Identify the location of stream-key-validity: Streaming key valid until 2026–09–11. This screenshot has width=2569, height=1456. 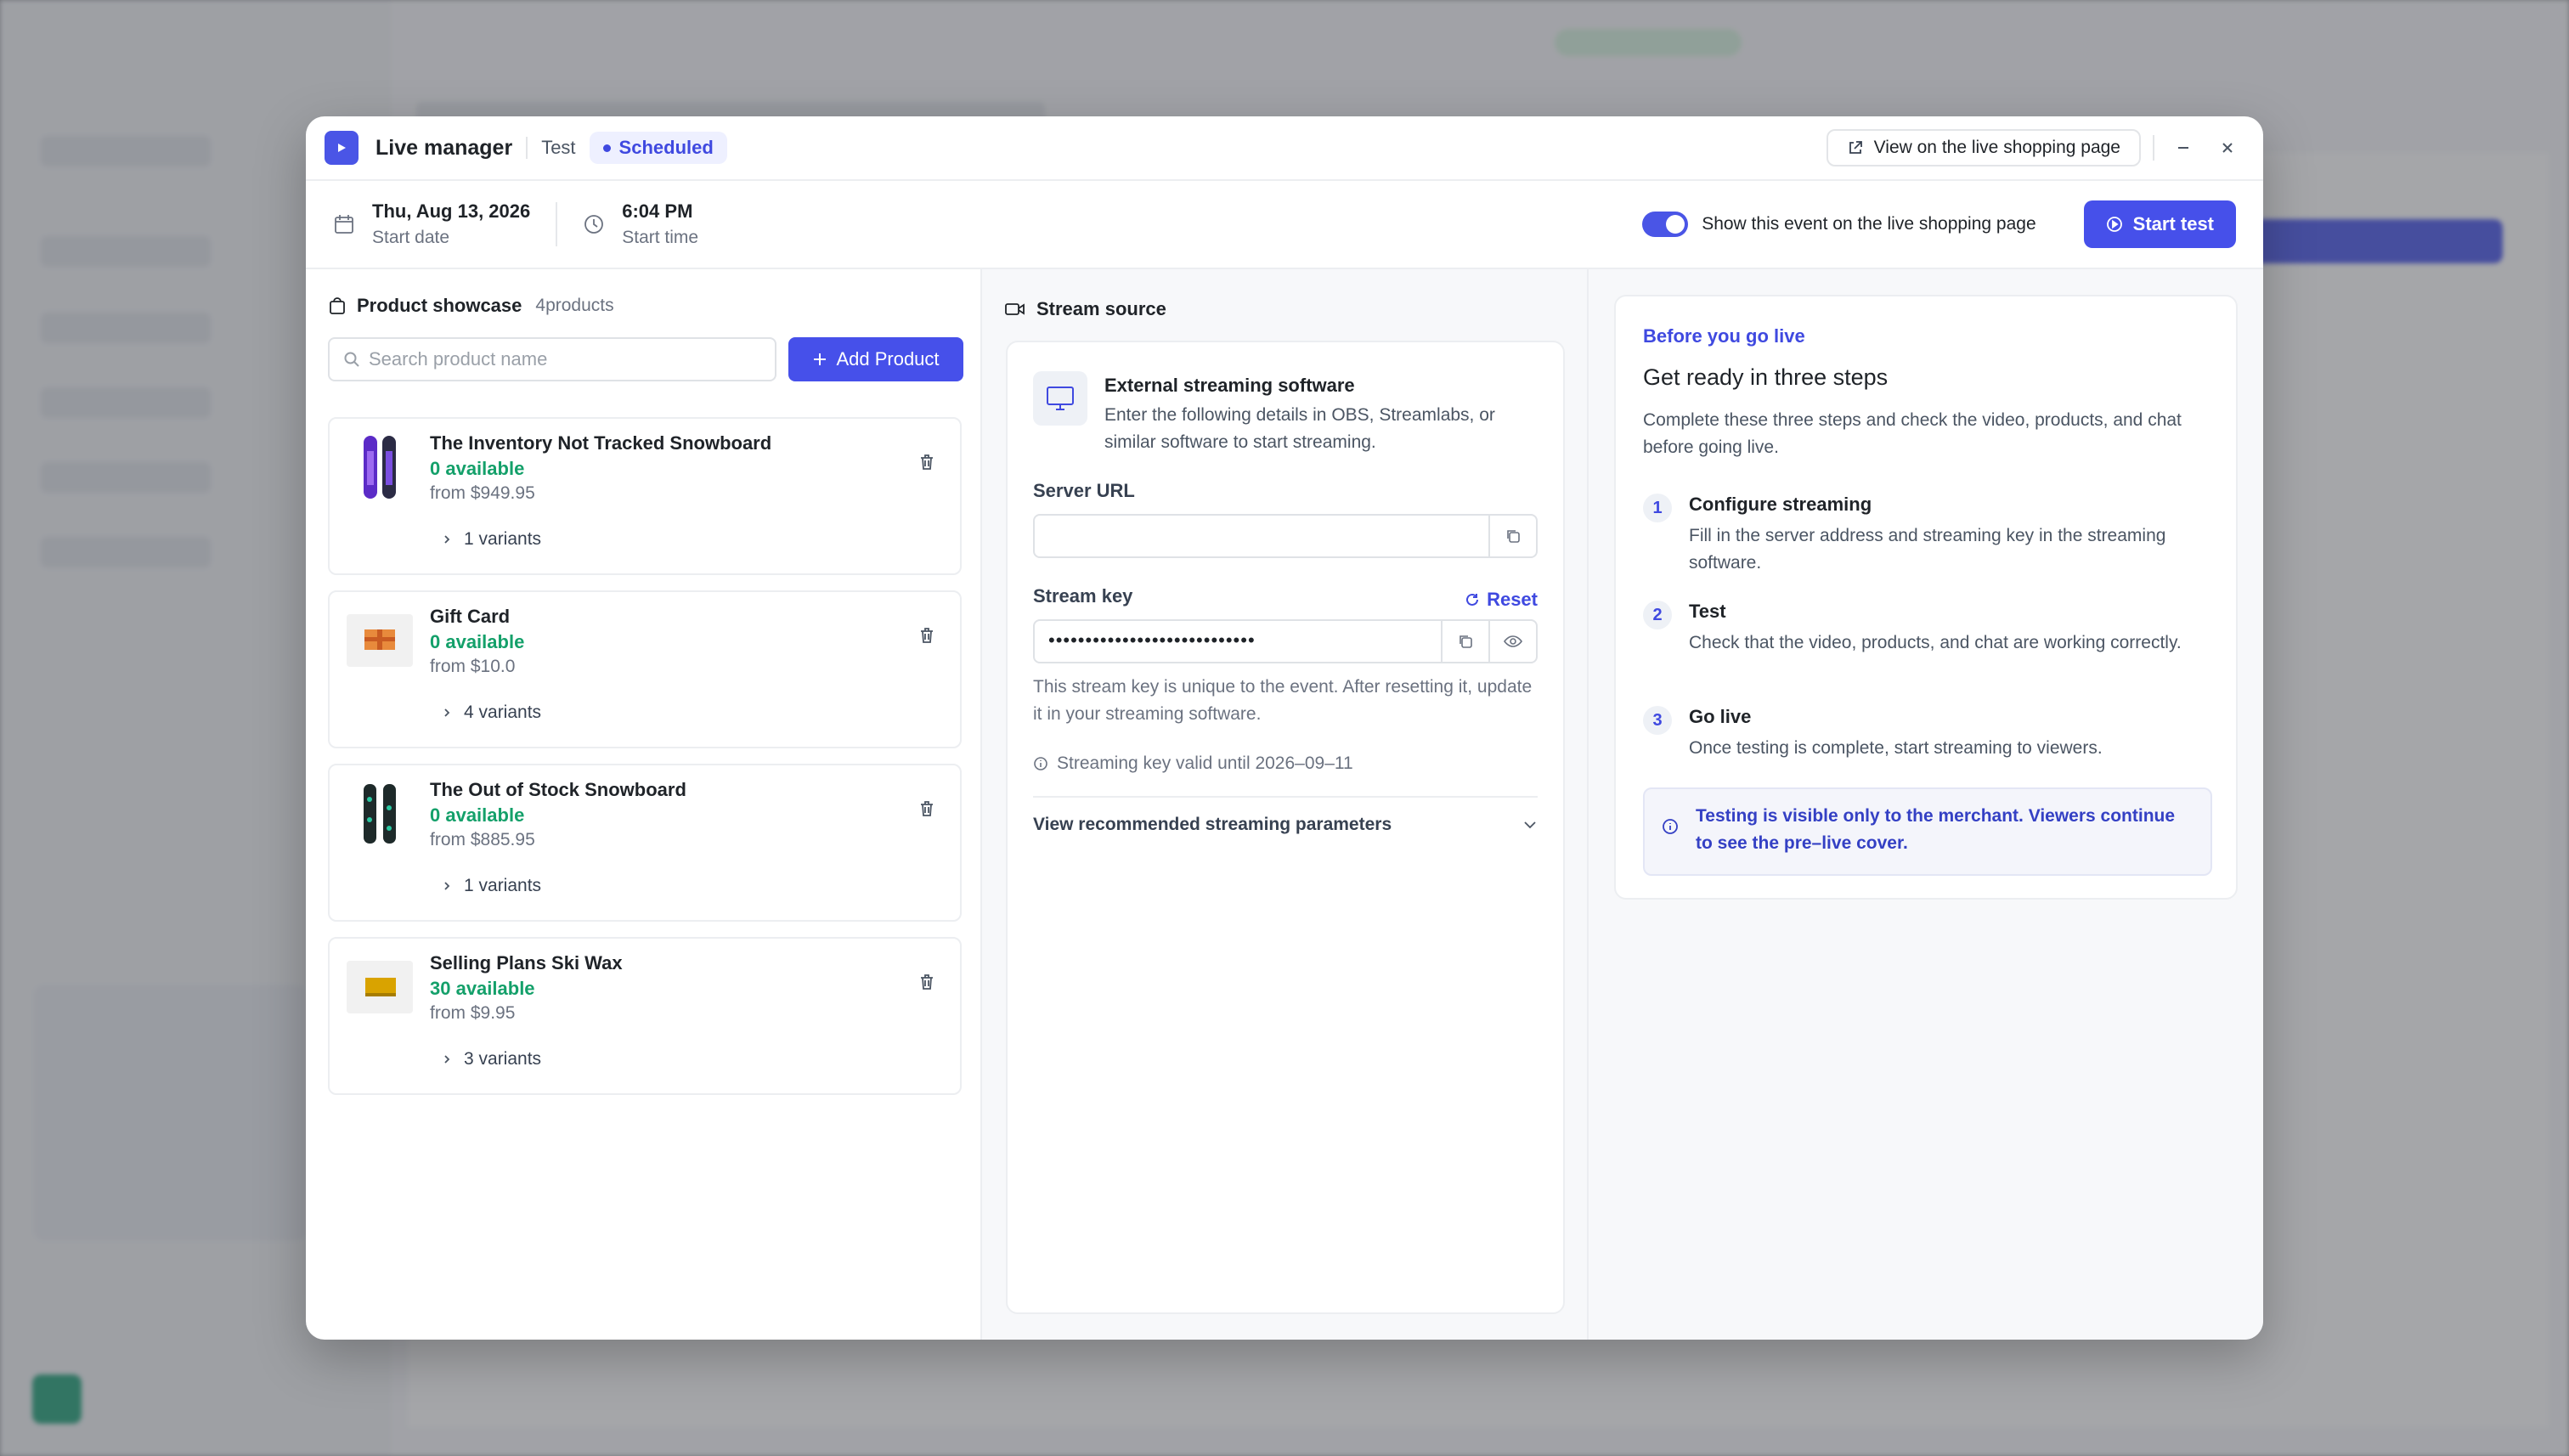
(1193, 763).